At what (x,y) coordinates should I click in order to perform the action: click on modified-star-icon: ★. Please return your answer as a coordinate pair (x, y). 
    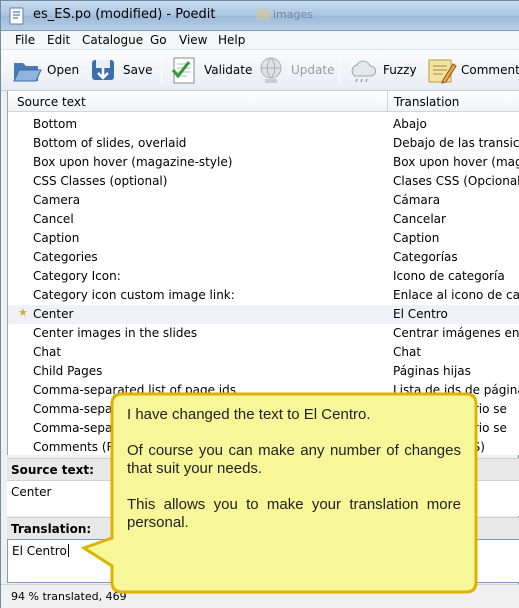
    Looking at the image, I should click on (23, 312).